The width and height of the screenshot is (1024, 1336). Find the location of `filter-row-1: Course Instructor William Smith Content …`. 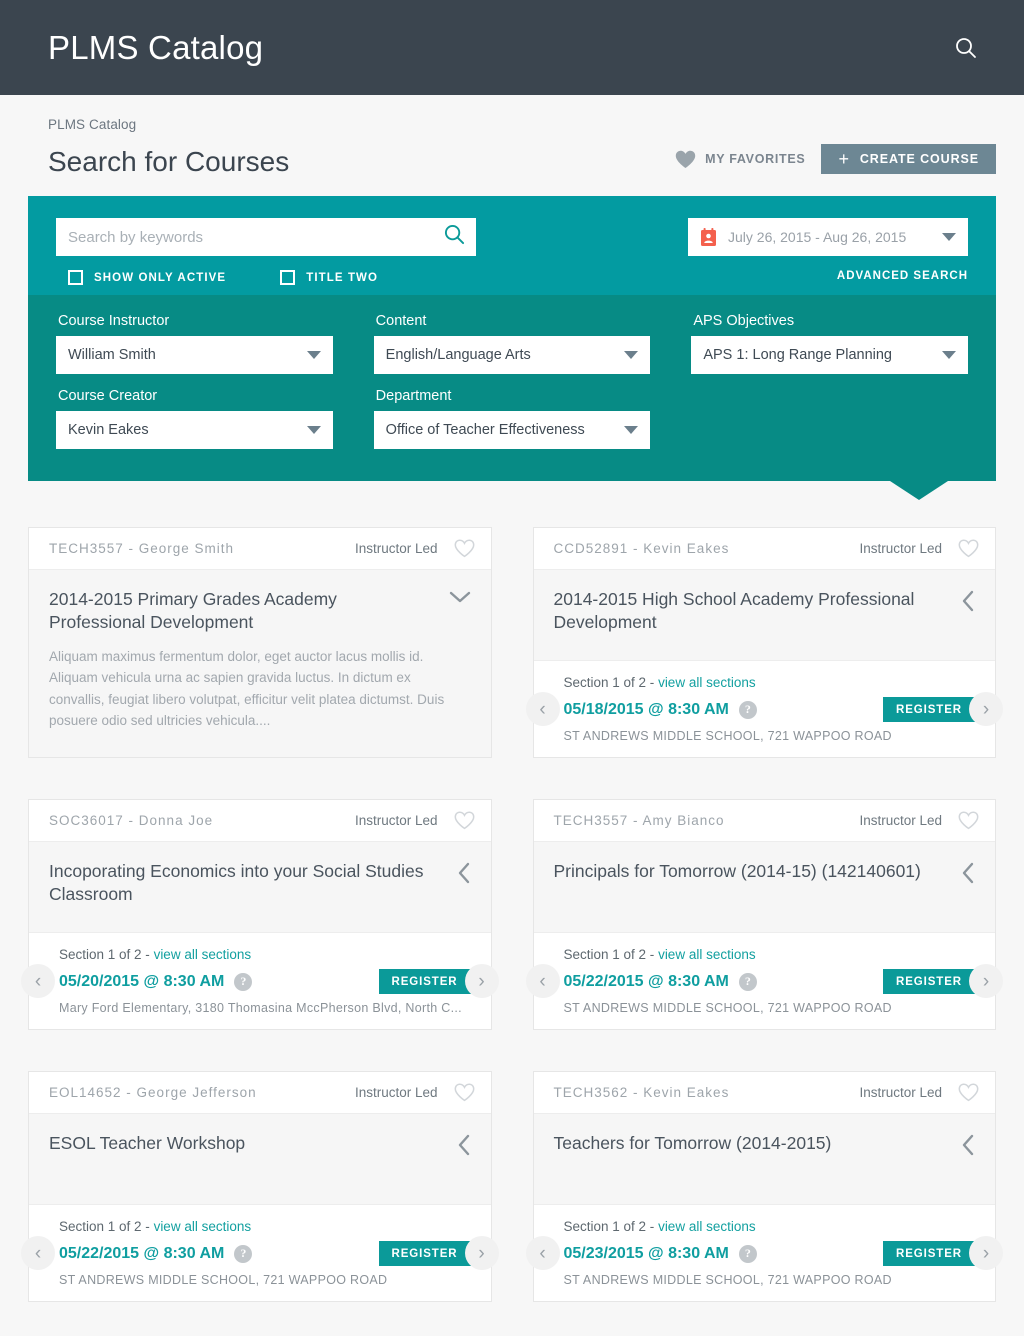

filter-row-1: Course Instructor William Smith Content … is located at coordinates (512, 343).